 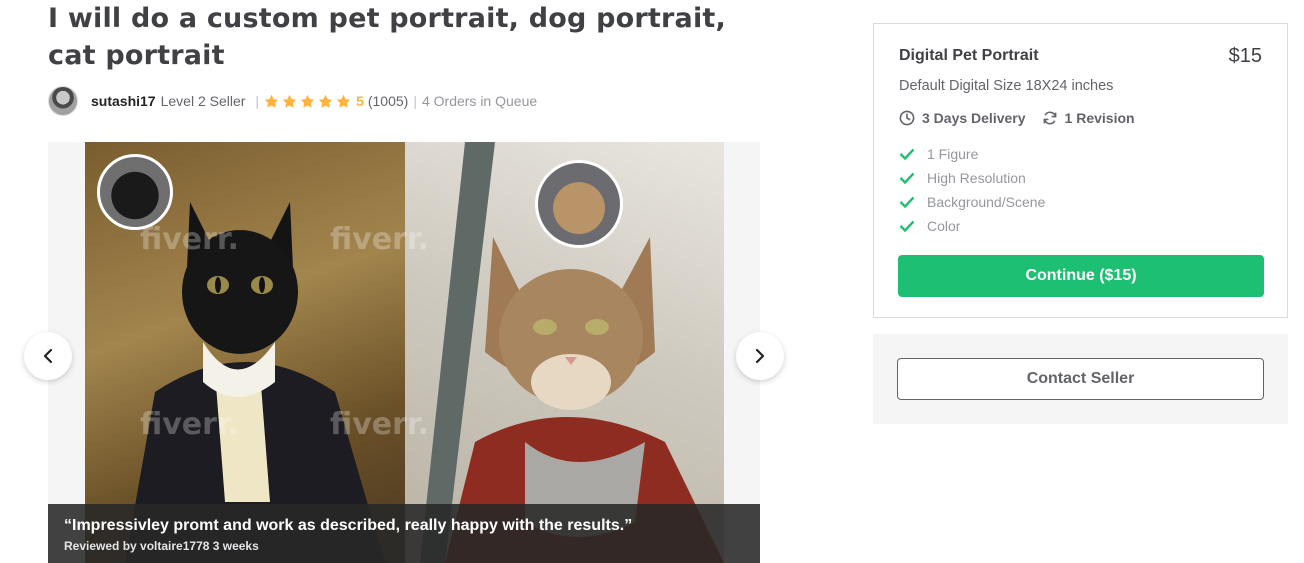 I want to click on feature-item: 1 Figure, so click(x=972, y=154).